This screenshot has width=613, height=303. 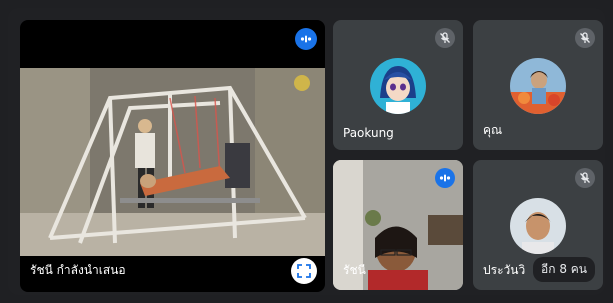 What do you see at coordinates (493, 130) in the screenshot?
I see `participant-name: คุณ` at bounding box center [493, 130].